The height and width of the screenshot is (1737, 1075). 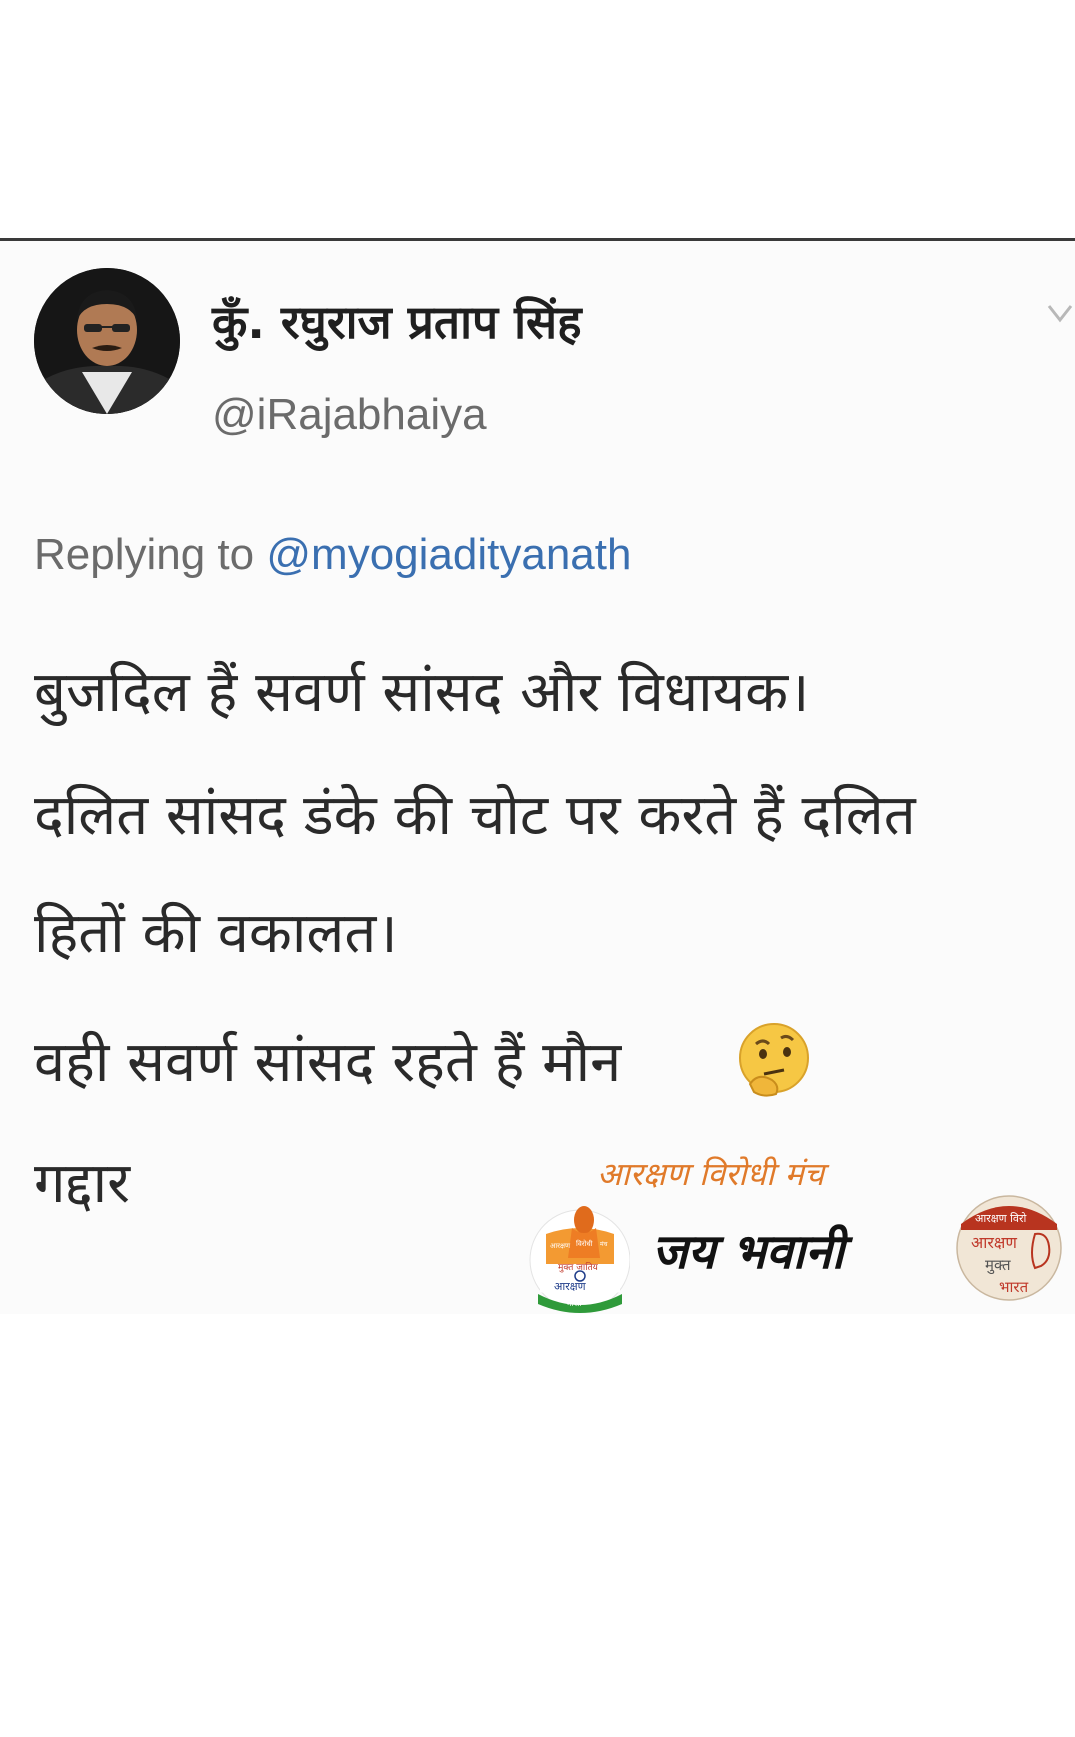 What do you see at coordinates (1014, 1287) in the screenshot?
I see `right-logo-text-4: भारत` at bounding box center [1014, 1287].